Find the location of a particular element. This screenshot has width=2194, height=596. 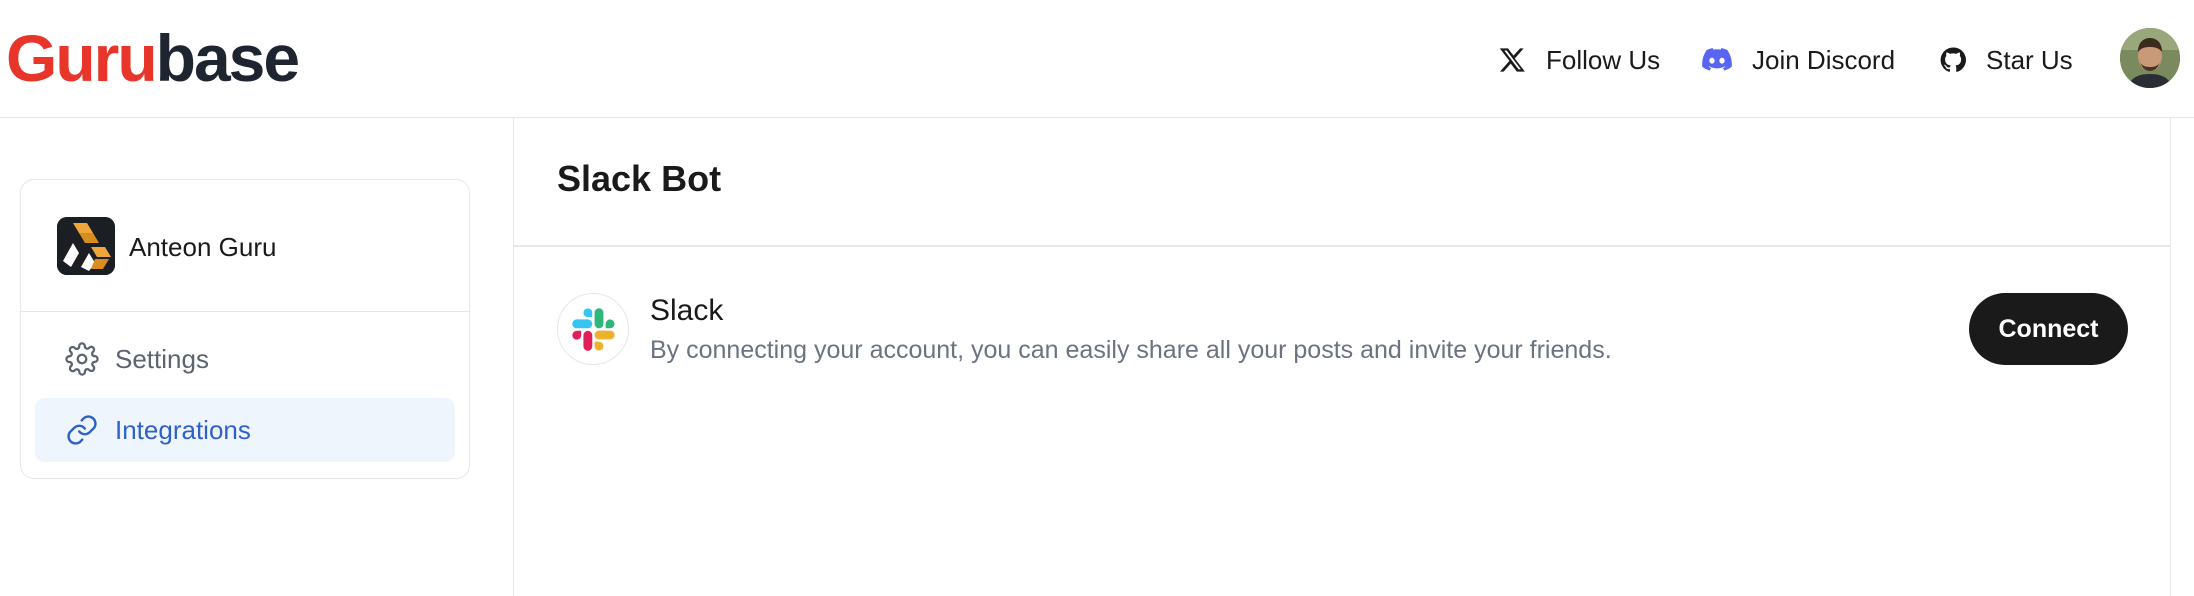

user-avatar is located at coordinates (2150, 58).